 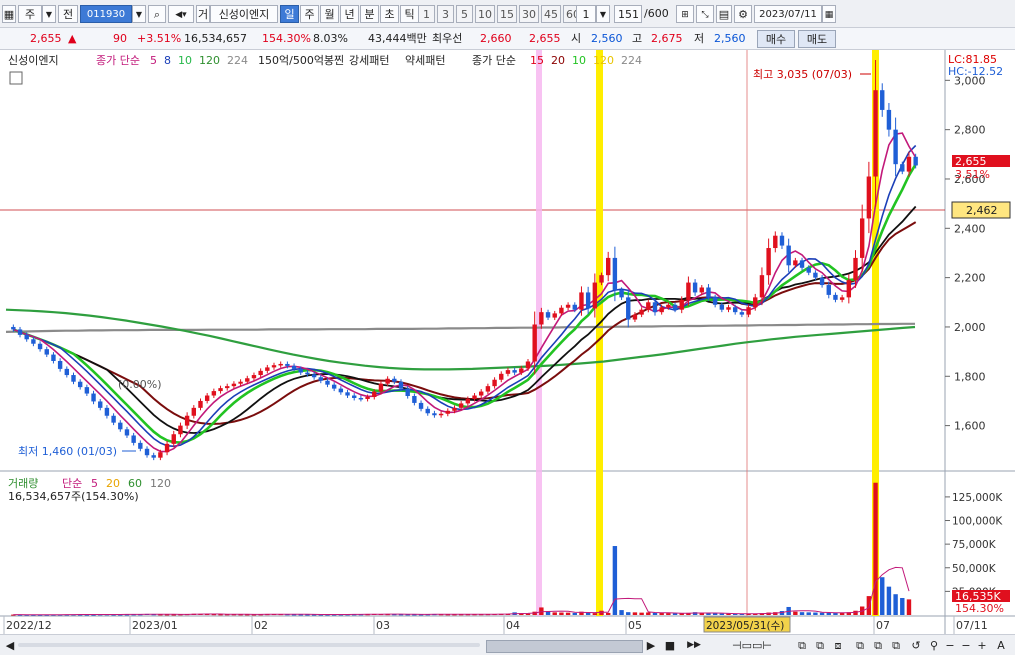 What do you see at coordinates (970, 376) in the screenshot?
I see `price-tick-label: 1,800` at bounding box center [970, 376].